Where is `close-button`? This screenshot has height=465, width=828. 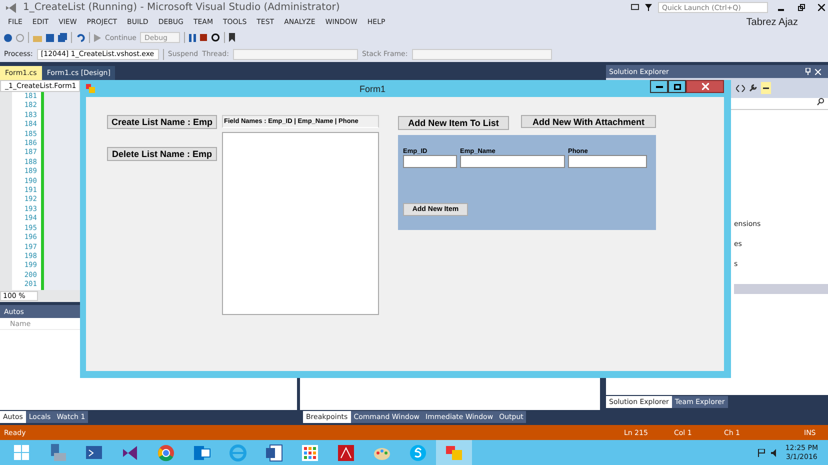 close-button is located at coordinates (705, 86).